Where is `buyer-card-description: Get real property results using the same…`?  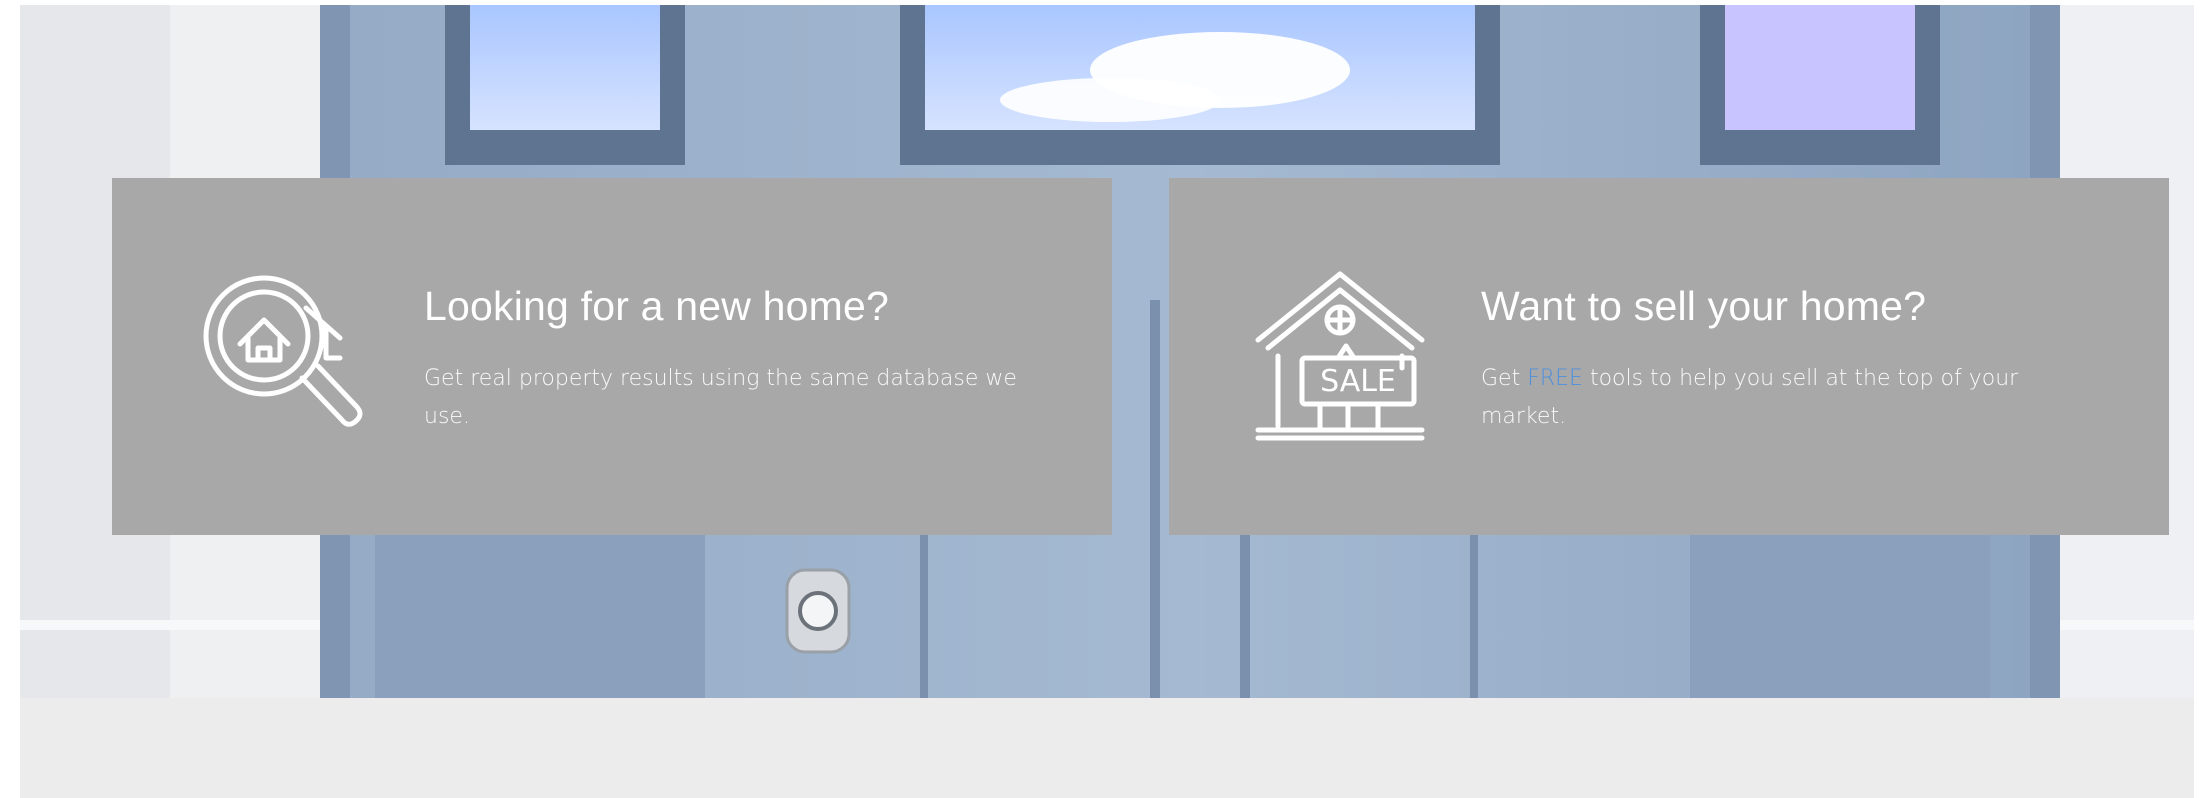 buyer-card-description: Get real property results using the same… is located at coordinates (720, 397).